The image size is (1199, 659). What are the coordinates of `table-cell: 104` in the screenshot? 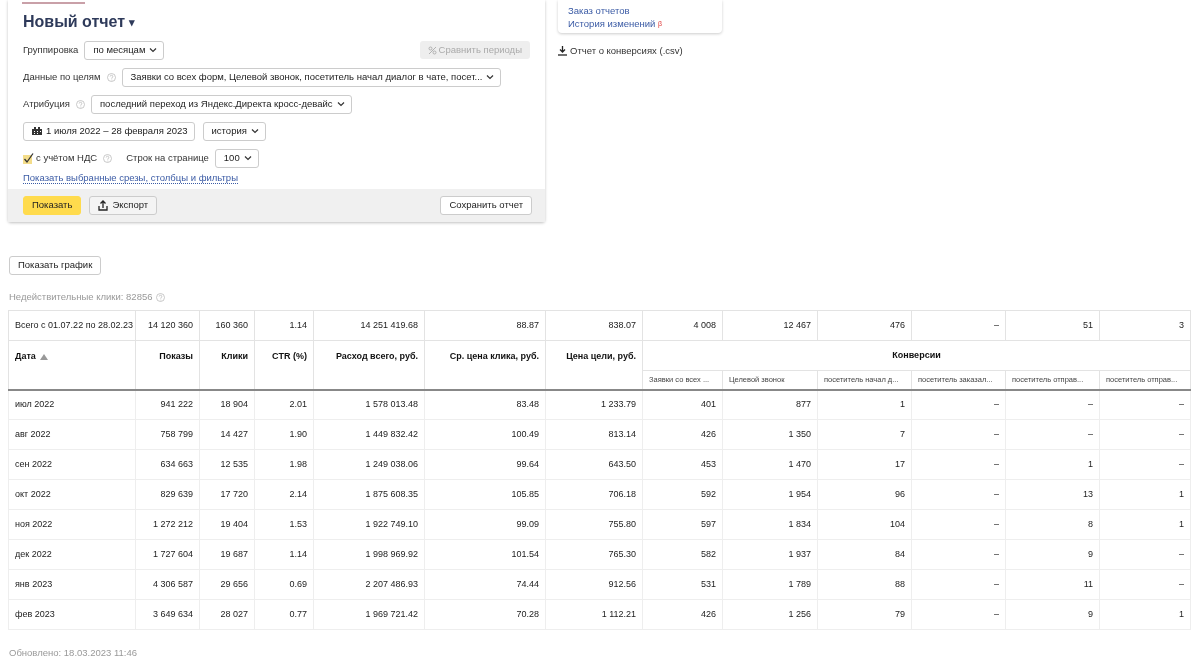 It's located at (864, 524).